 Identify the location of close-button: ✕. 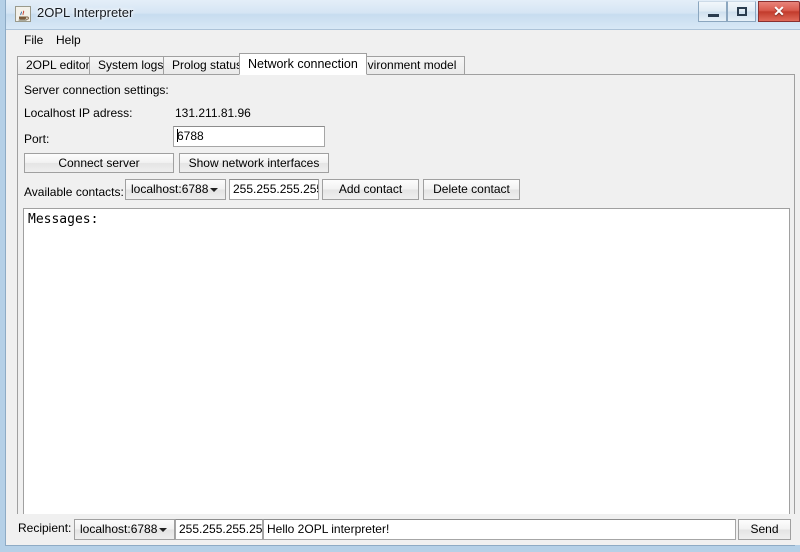
(779, 11).